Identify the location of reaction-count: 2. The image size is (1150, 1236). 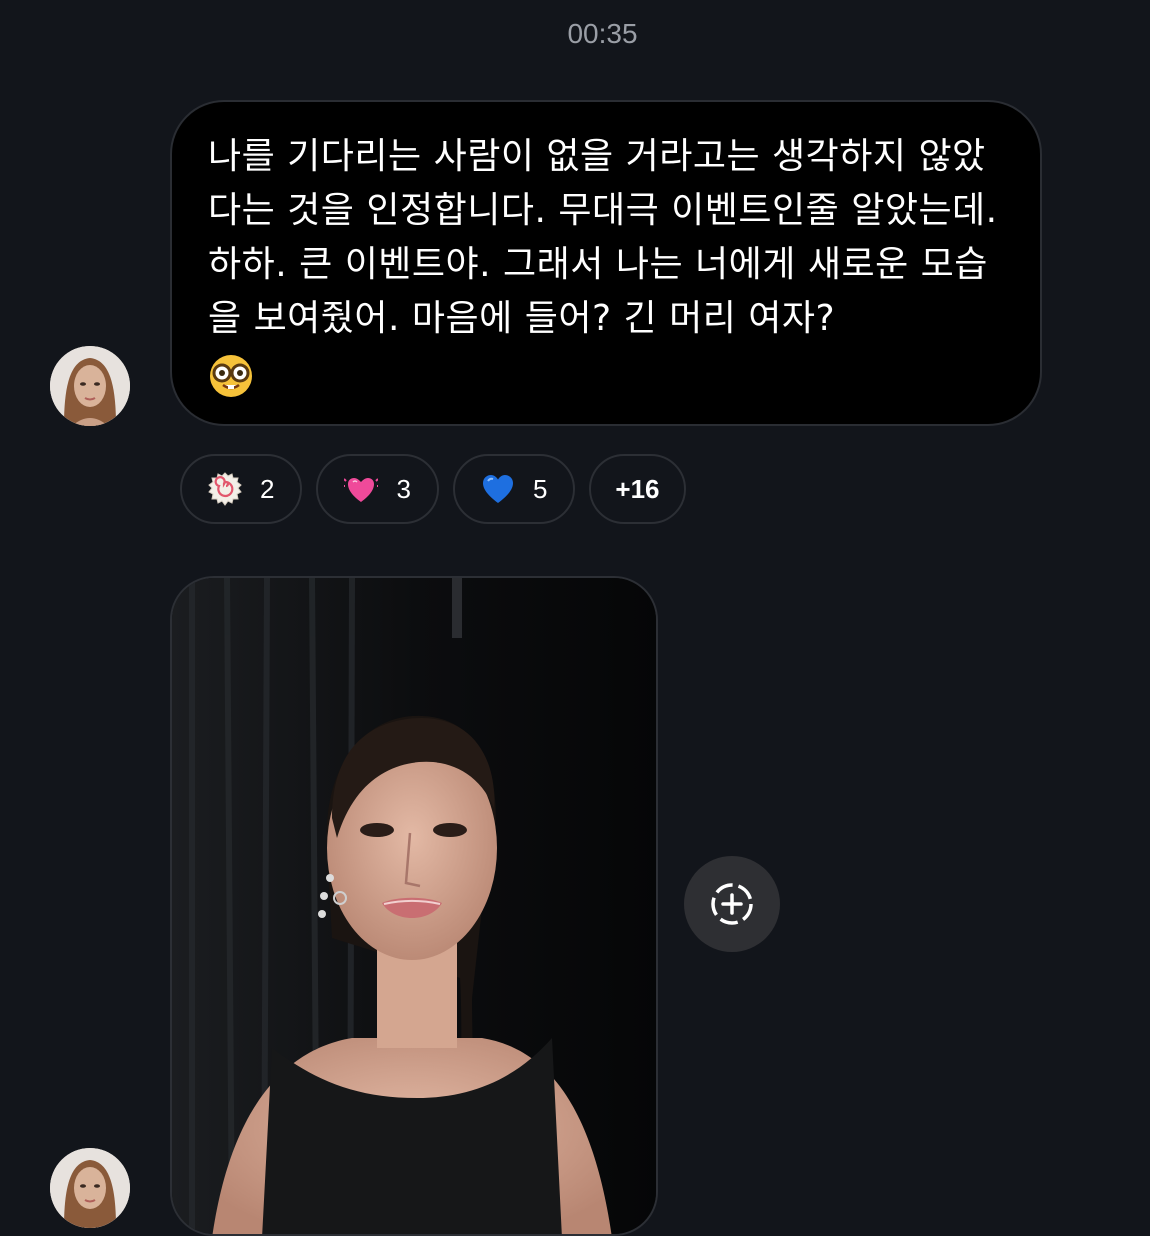
(267, 488).